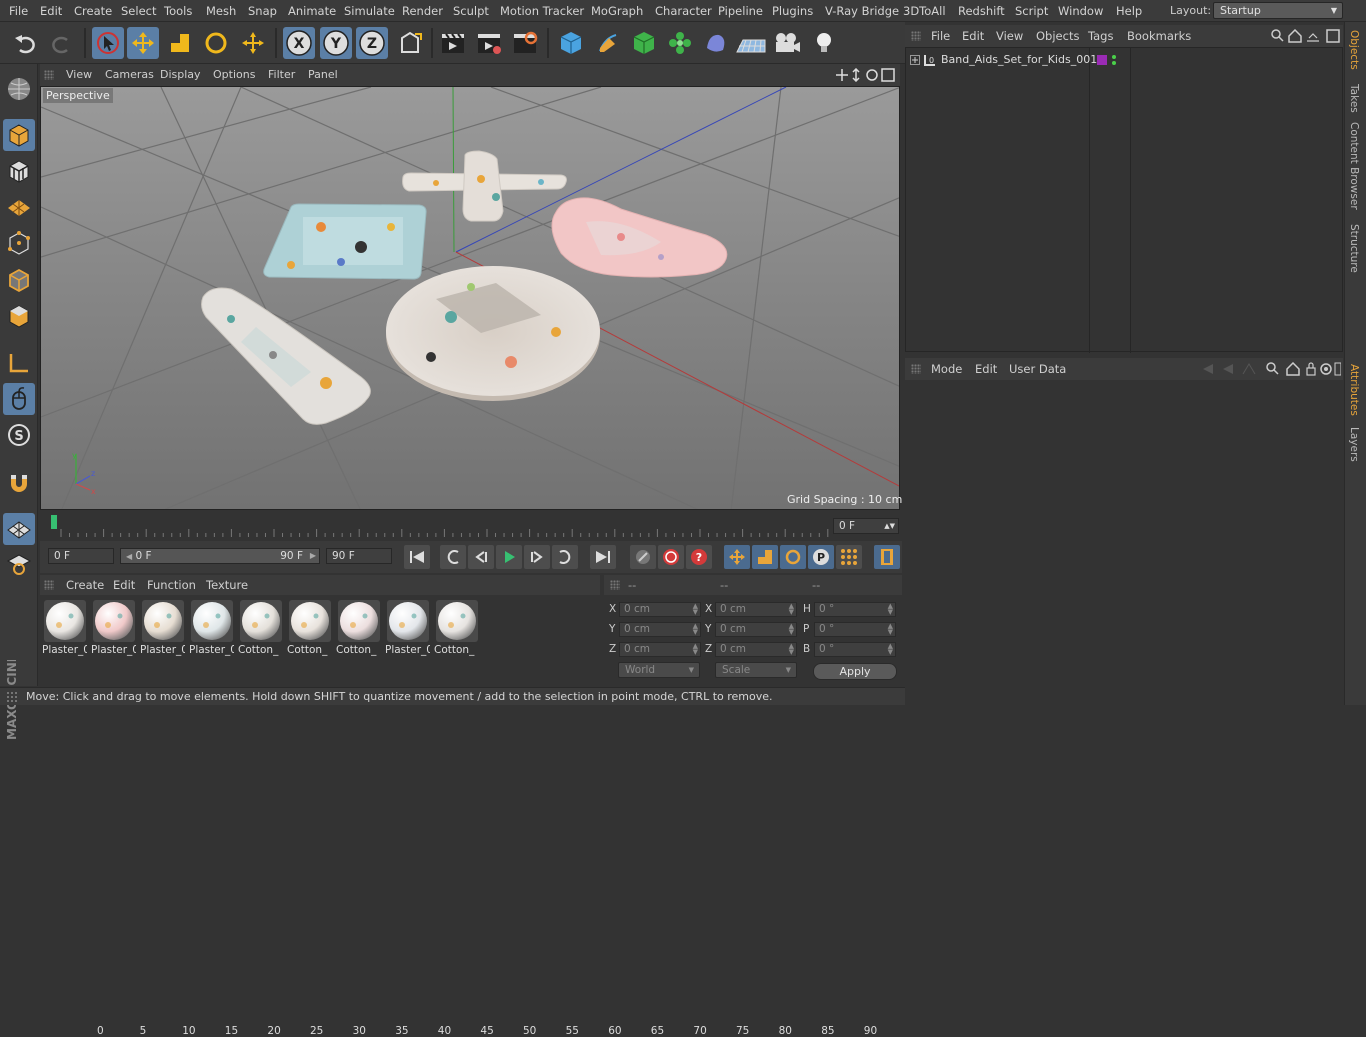  I want to click on render-settings-button, so click(525, 43).